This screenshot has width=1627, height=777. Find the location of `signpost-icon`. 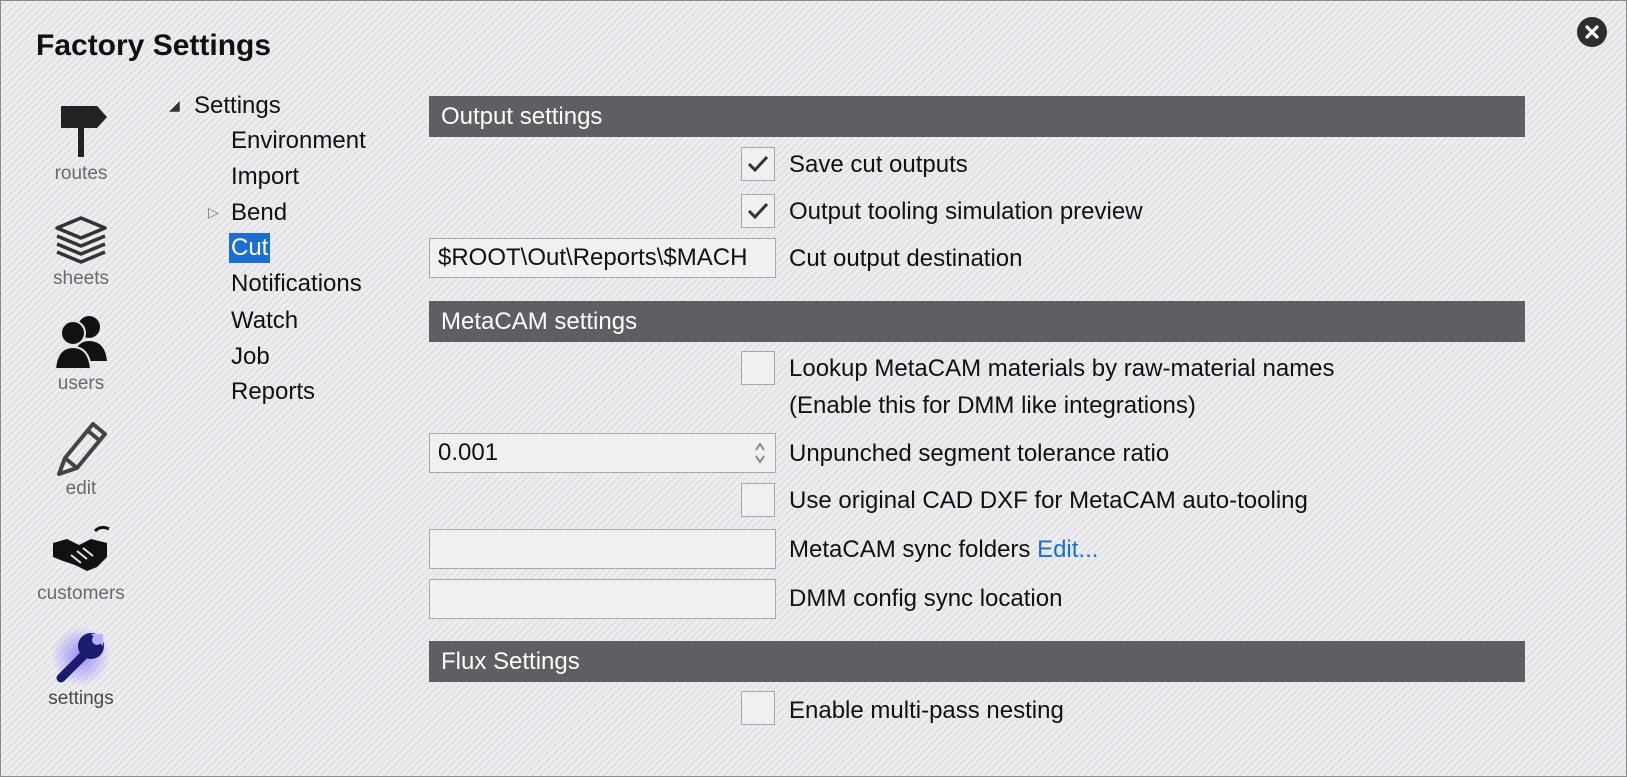

signpost-icon is located at coordinates (84, 131).